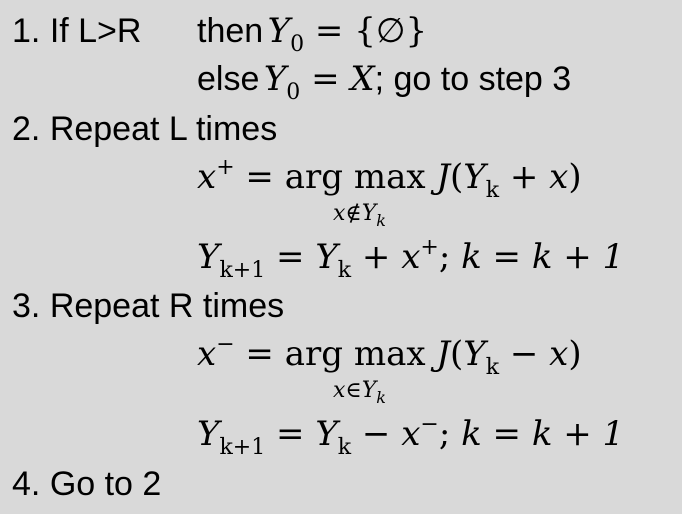 Image resolution: width=682 pixels, height=514 pixels. Describe the element at coordinates (384, 82) in the screenshot. I see `step-1-else-line: else Y0 = X; go to step 3` at that location.